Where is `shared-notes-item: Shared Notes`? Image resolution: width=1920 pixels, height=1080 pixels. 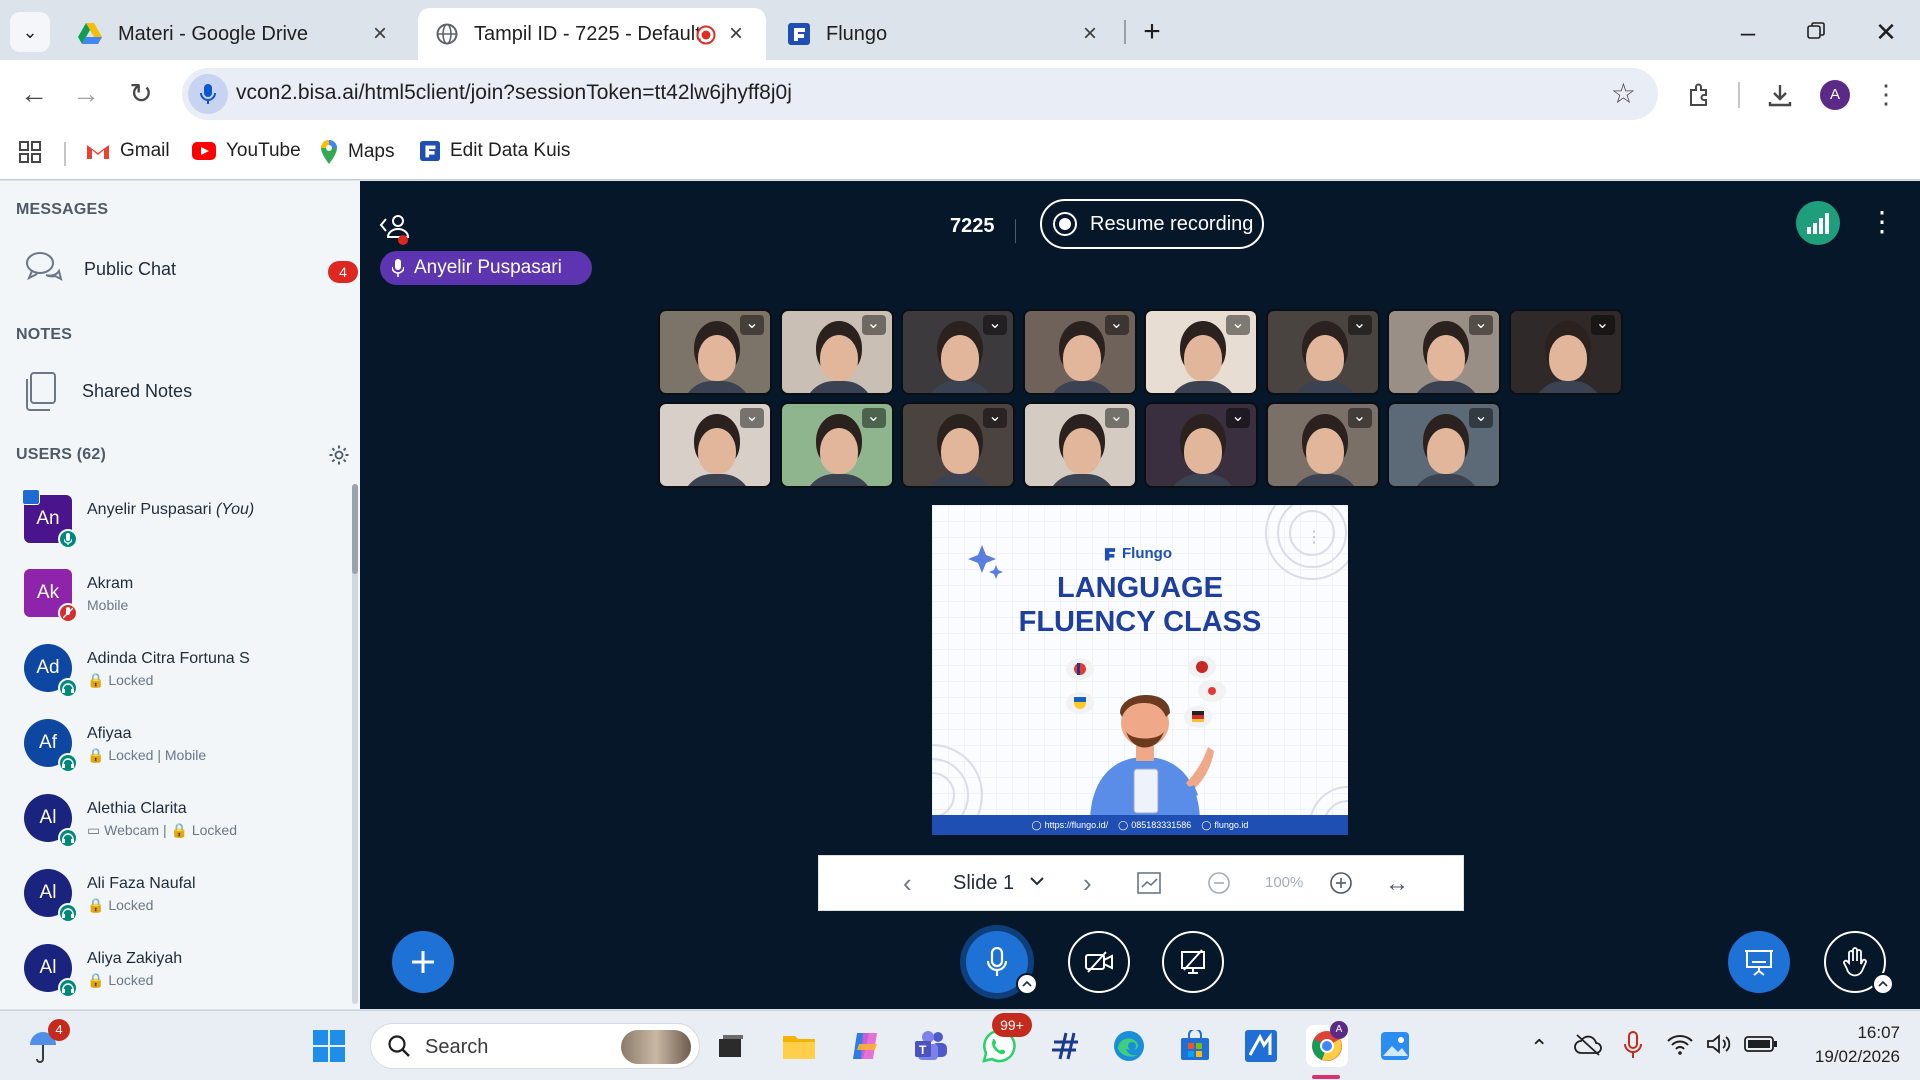
shared-notes-item: Shared Notes is located at coordinates (108, 391).